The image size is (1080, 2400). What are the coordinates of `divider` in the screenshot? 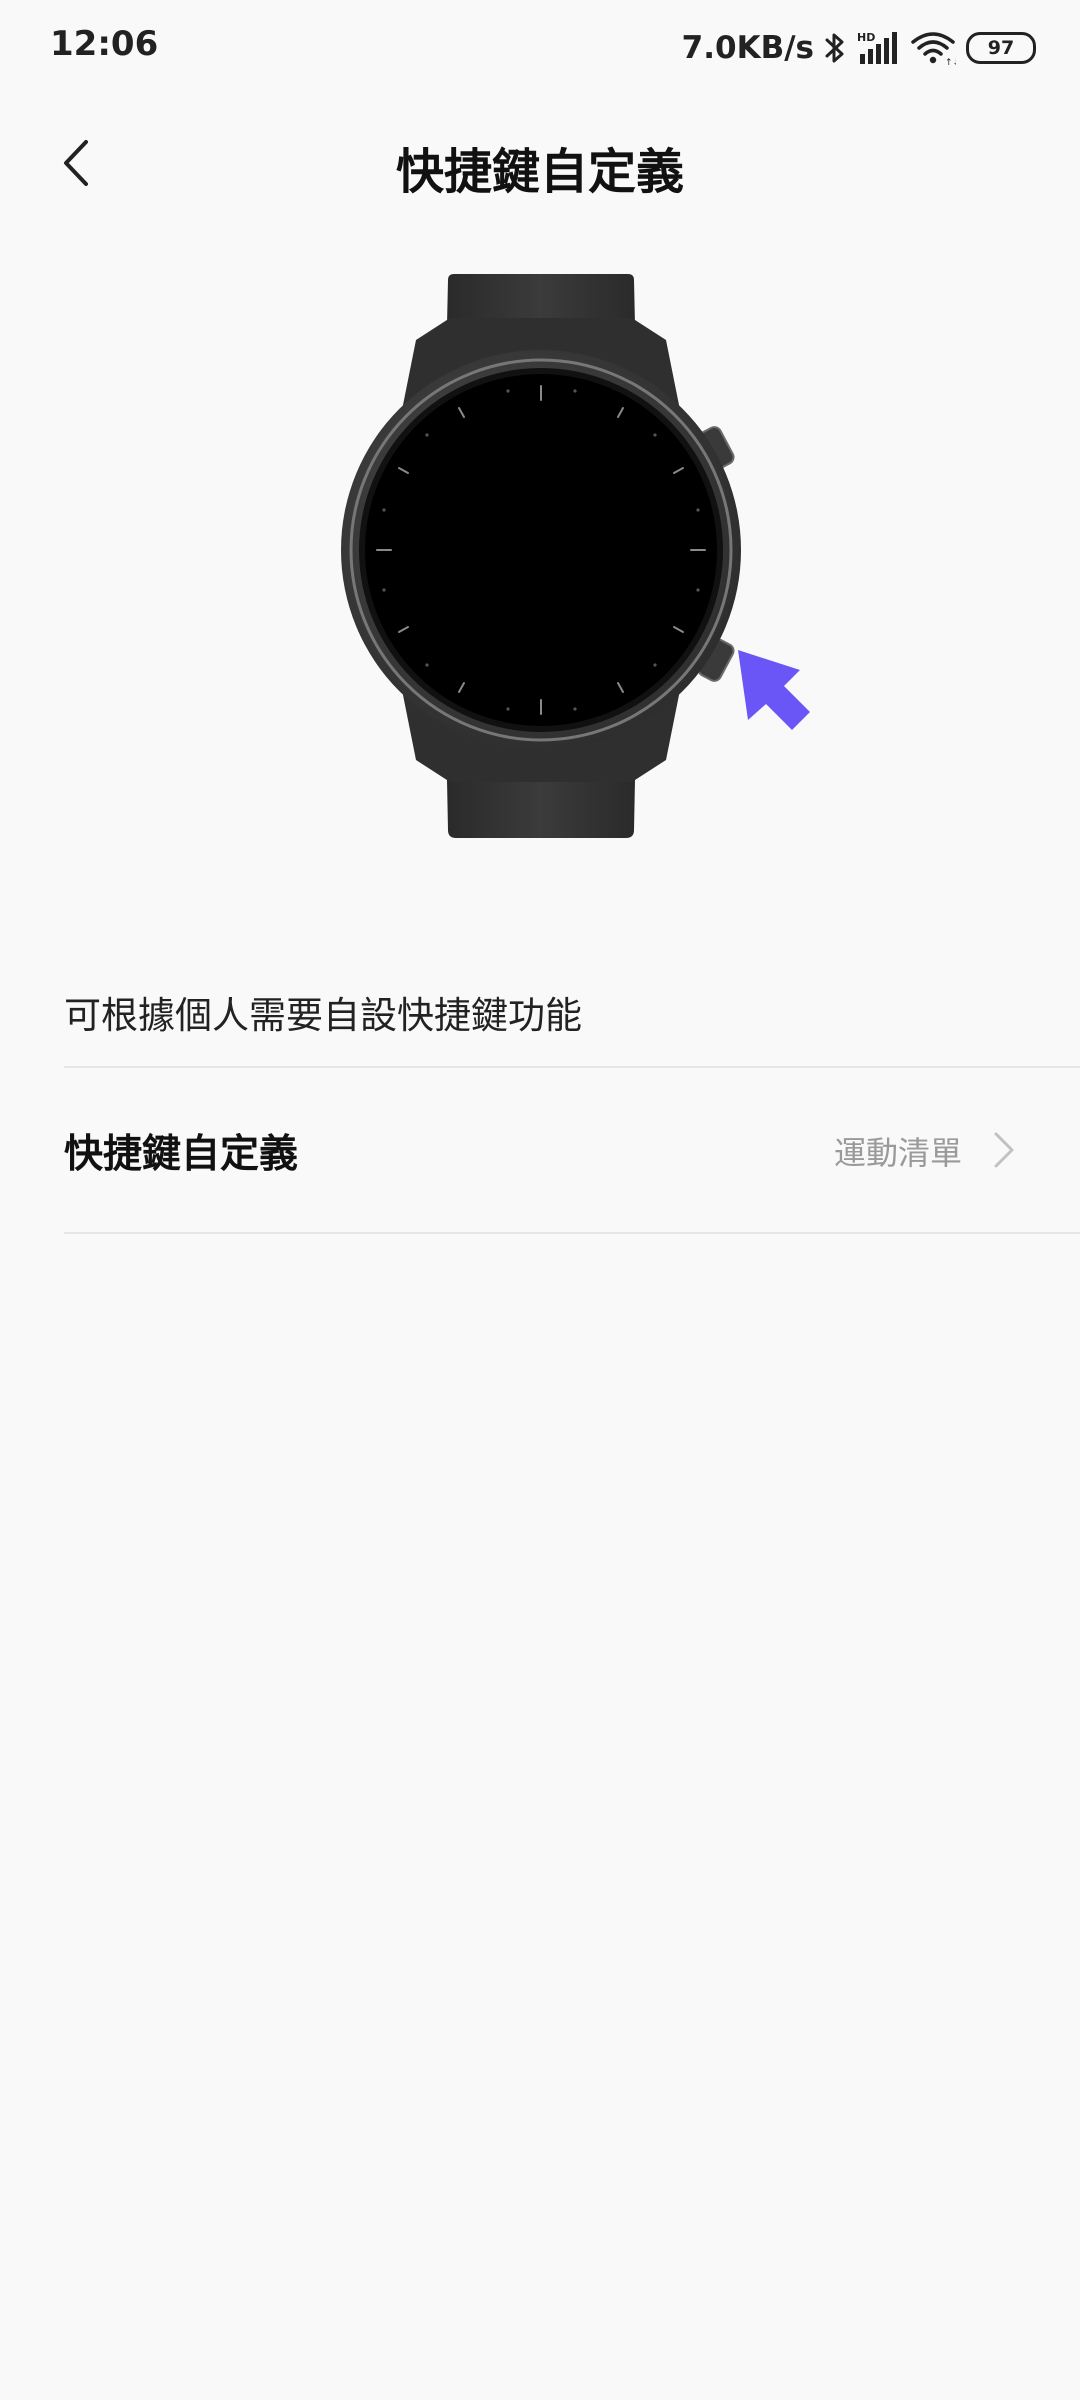 It's located at (572, 1233).